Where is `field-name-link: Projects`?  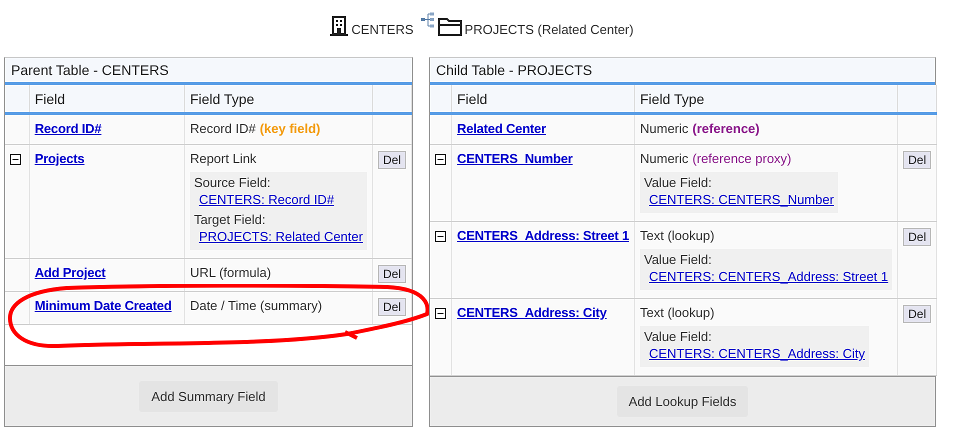 field-name-link: Projects is located at coordinates (59, 158).